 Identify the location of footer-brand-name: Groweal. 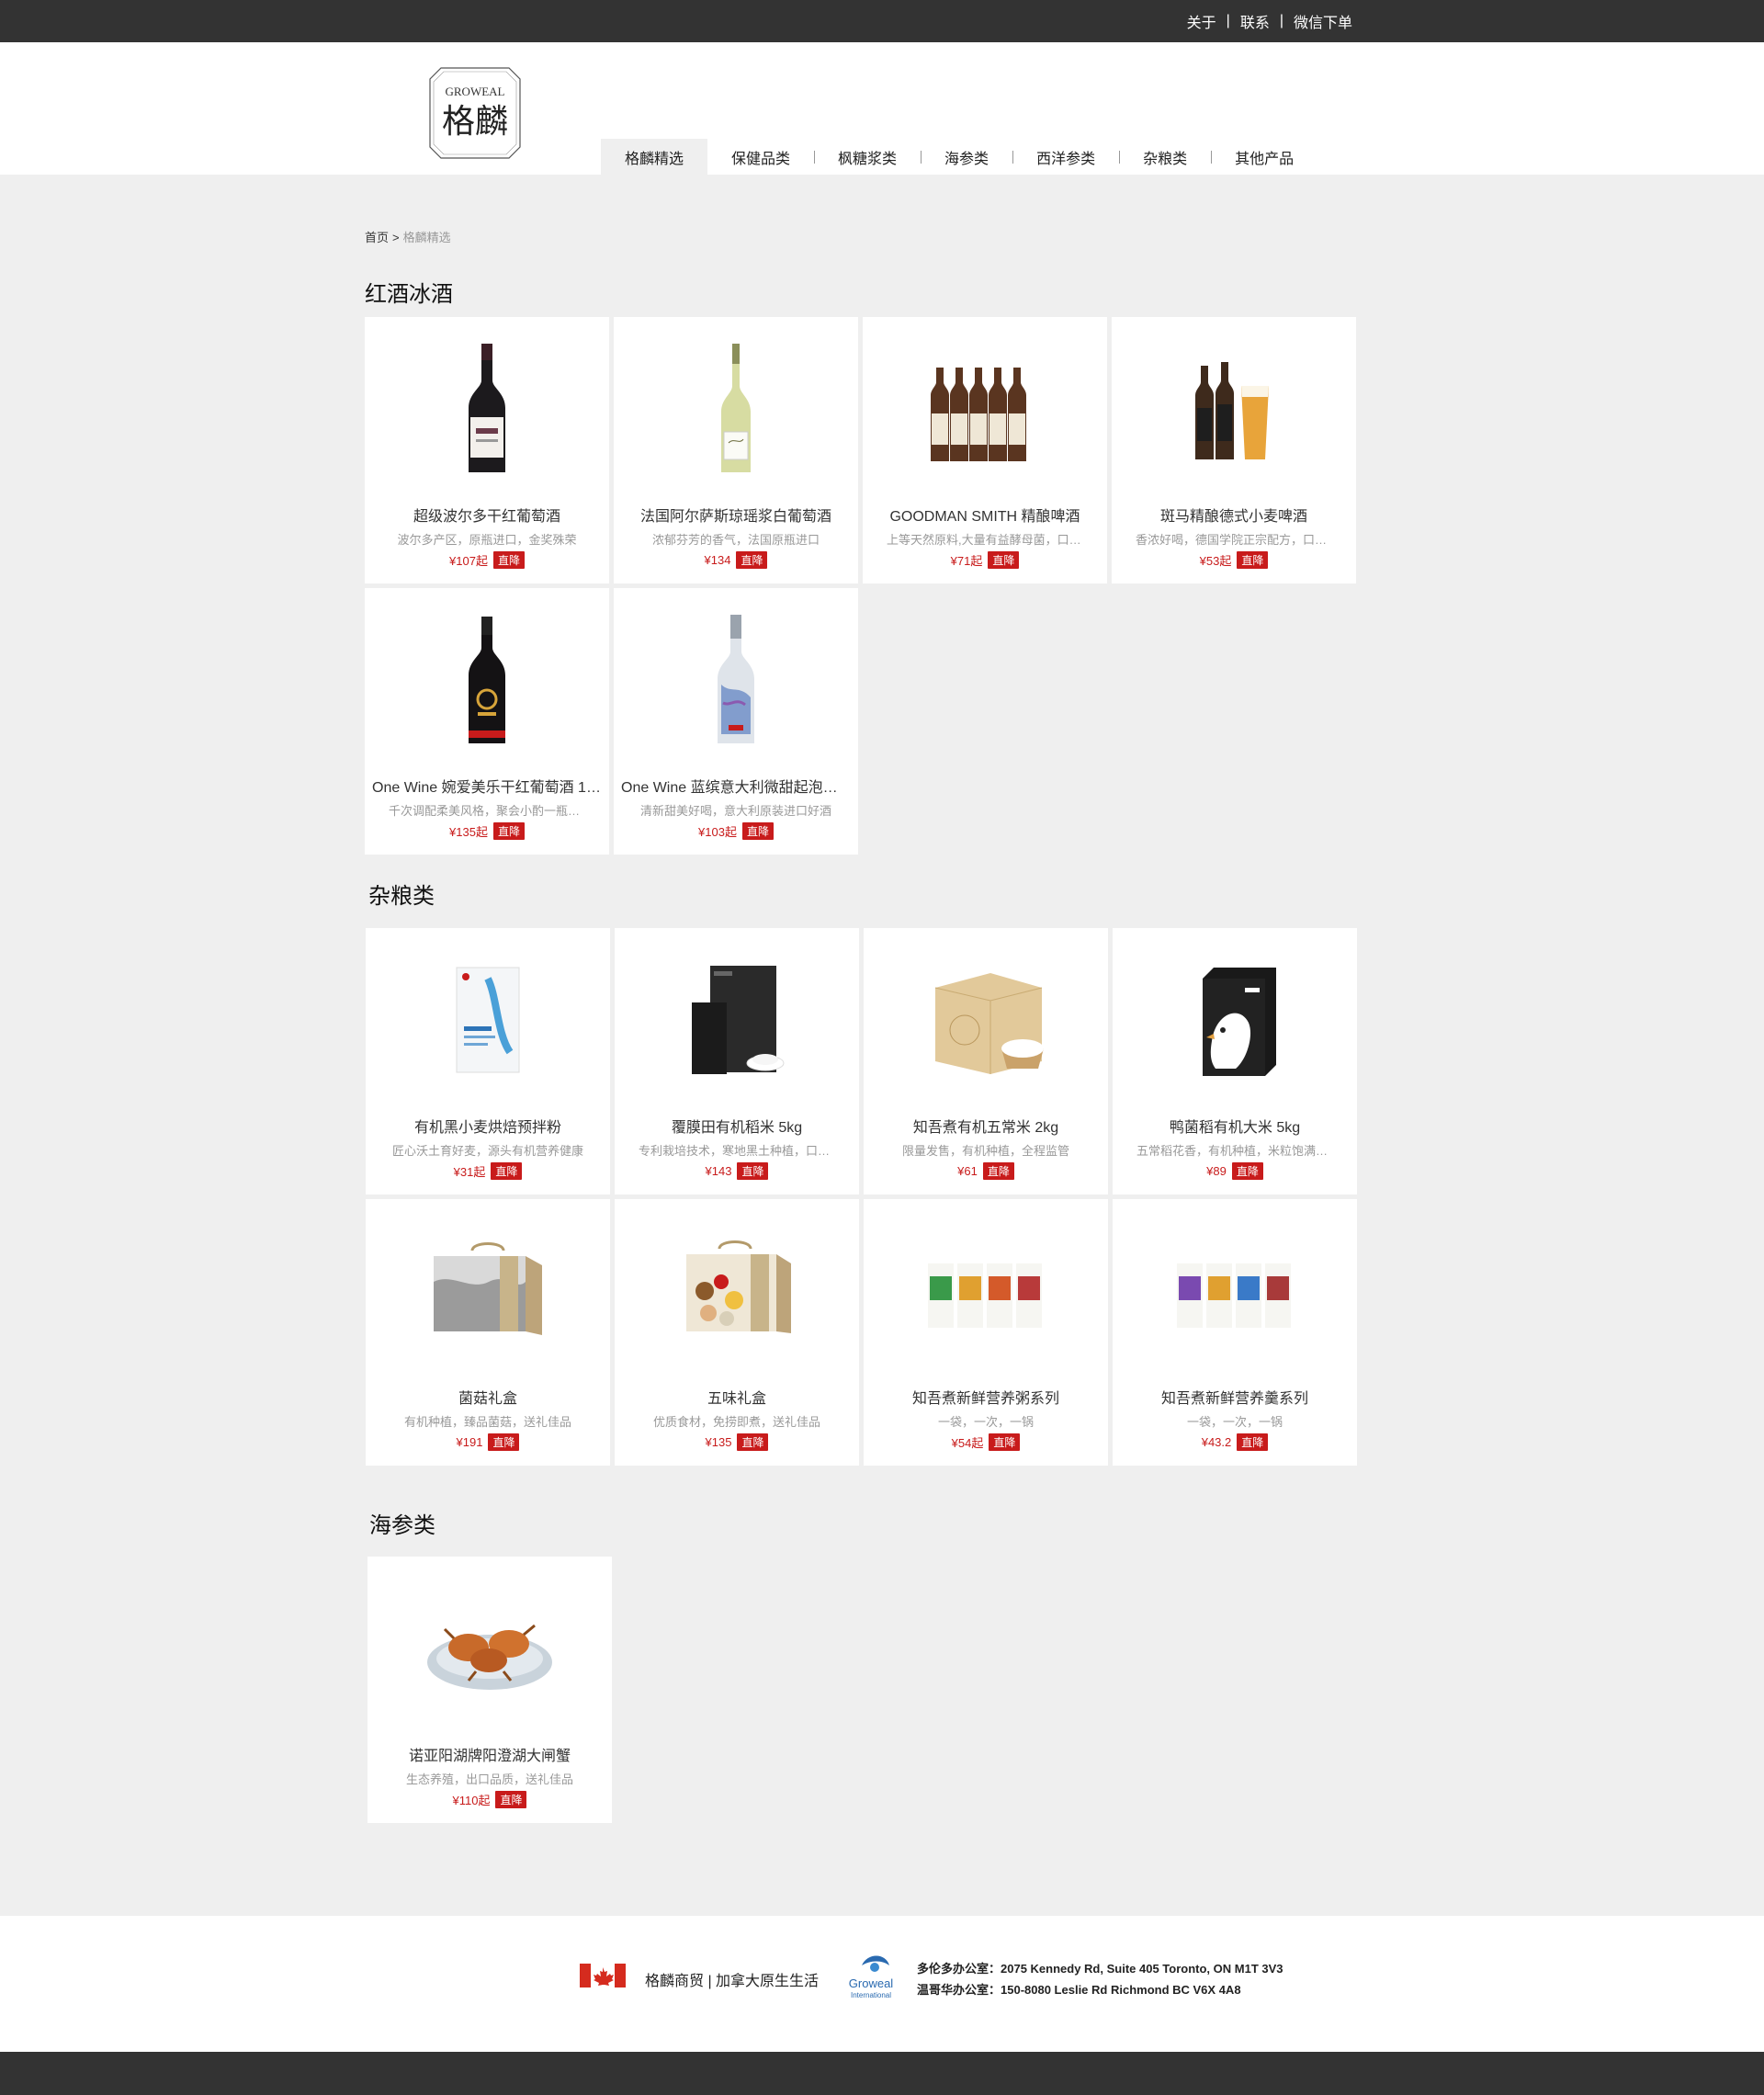
(871, 1983).